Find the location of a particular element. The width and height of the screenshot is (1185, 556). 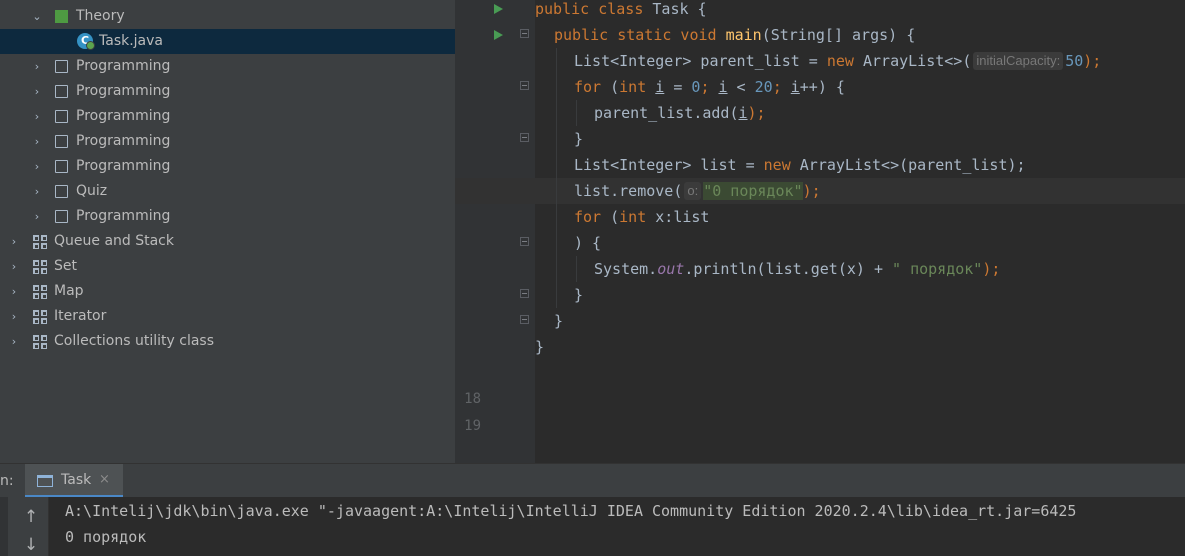

tree-item-set: › Set is located at coordinates (227, 266).